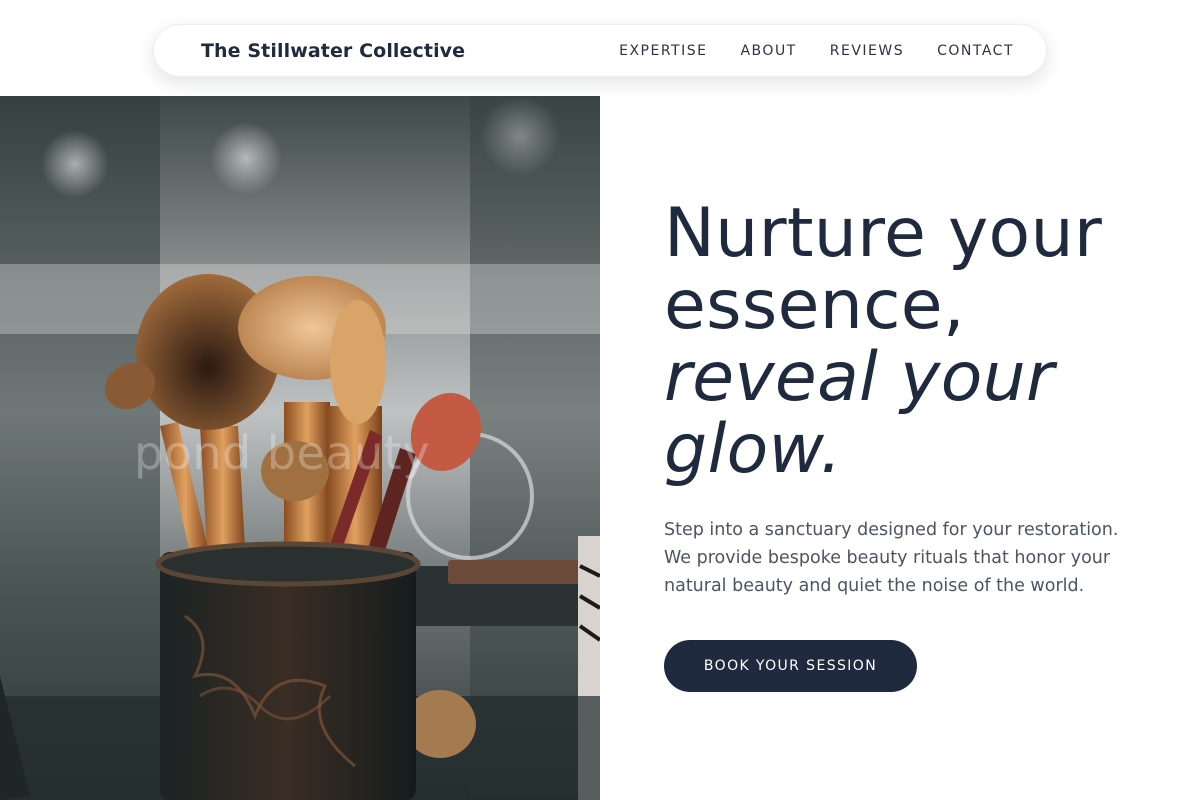 The image size is (1200, 800). I want to click on nav-link-reviews: REVIEWS, so click(867, 51).